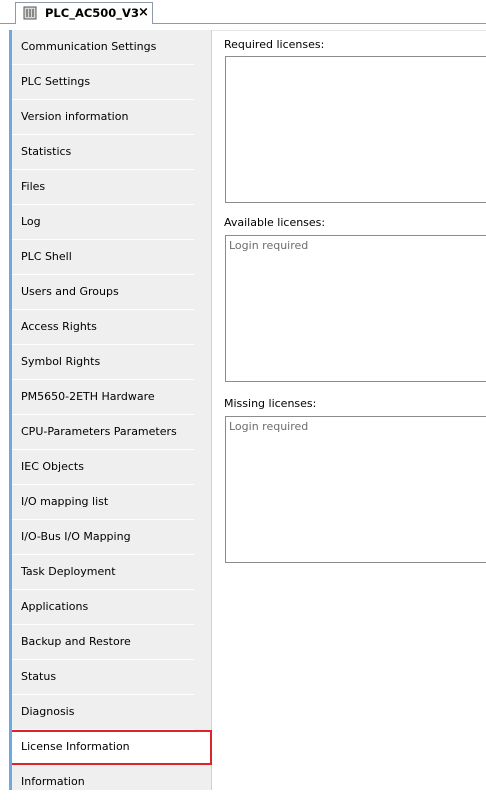 The image size is (486, 800). I want to click on sidebar-item-label: Status, so click(39, 676).